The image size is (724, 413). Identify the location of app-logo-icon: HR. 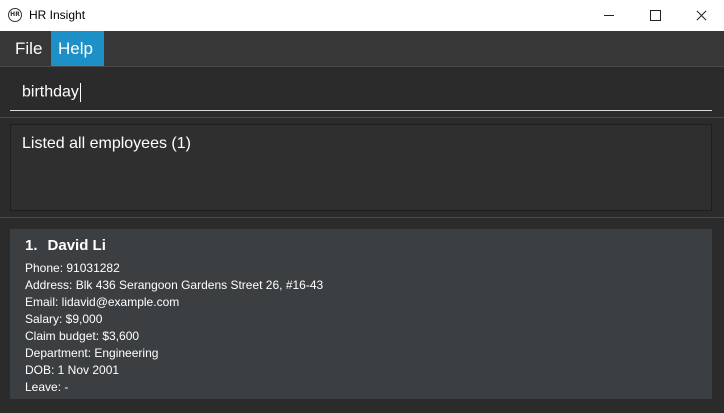
(15, 15).